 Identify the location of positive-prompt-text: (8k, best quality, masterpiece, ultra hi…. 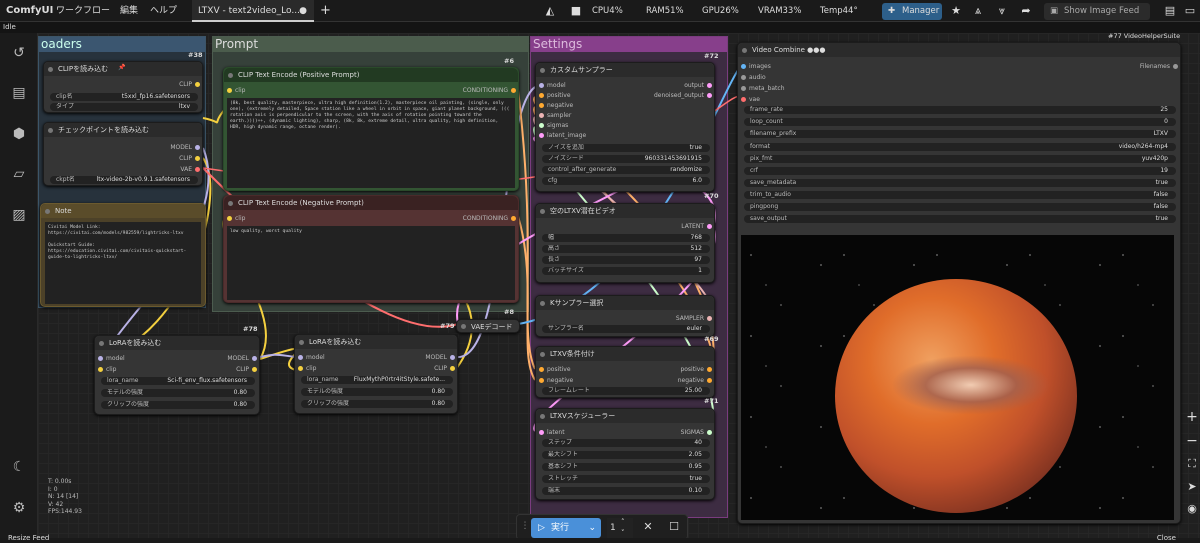
(371, 143).